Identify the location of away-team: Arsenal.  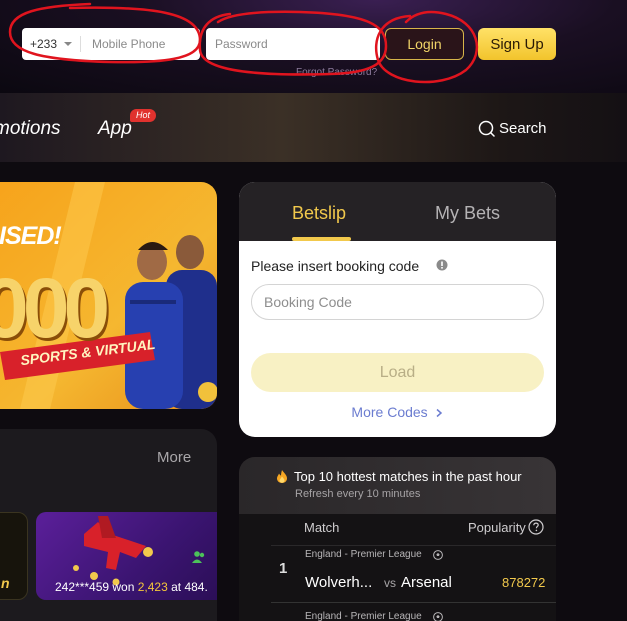
(426, 582).